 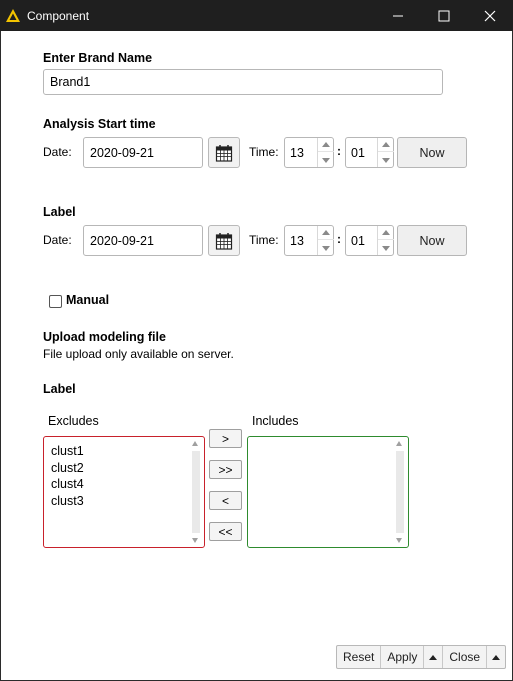 What do you see at coordinates (67, 451) in the screenshot?
I see `list-item: clust1` at bounding box center [67, 451].